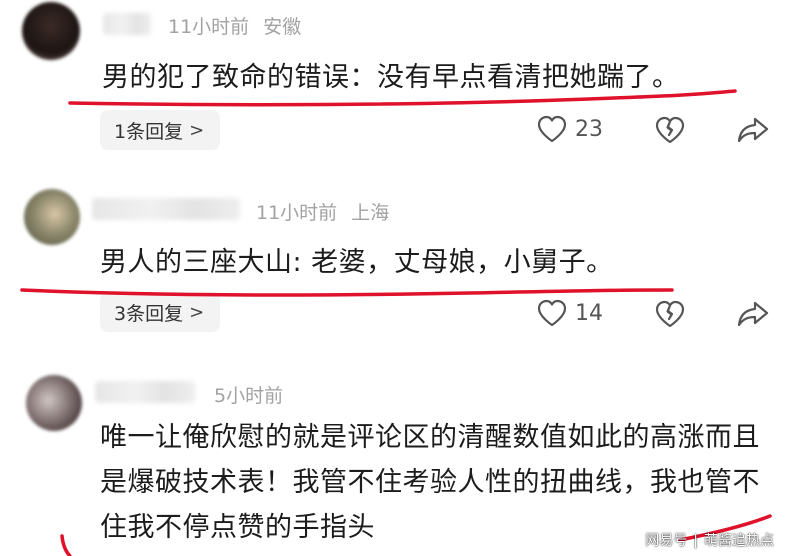 This screenshot has height=556, width=800. I want to click on comment-meta: 5小时前, so click(248, 394).